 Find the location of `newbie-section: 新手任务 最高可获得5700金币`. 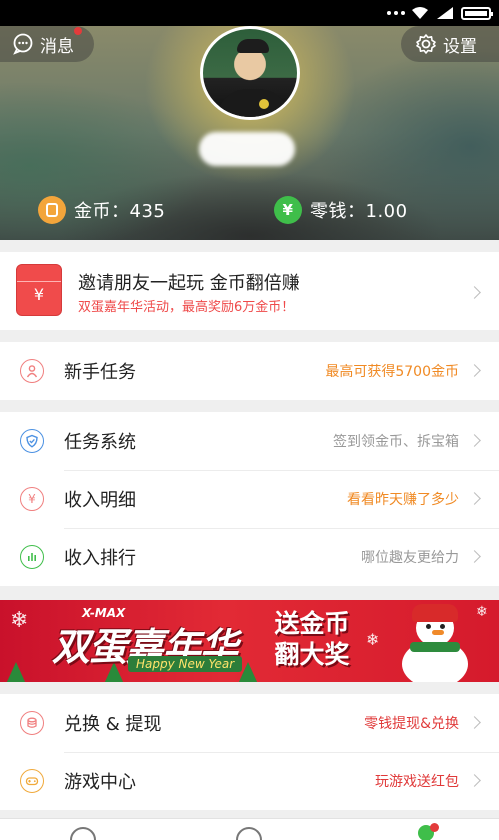

newbie-section: 新手任务 最高可获得5700金币 is located at coordinates (249, 371).